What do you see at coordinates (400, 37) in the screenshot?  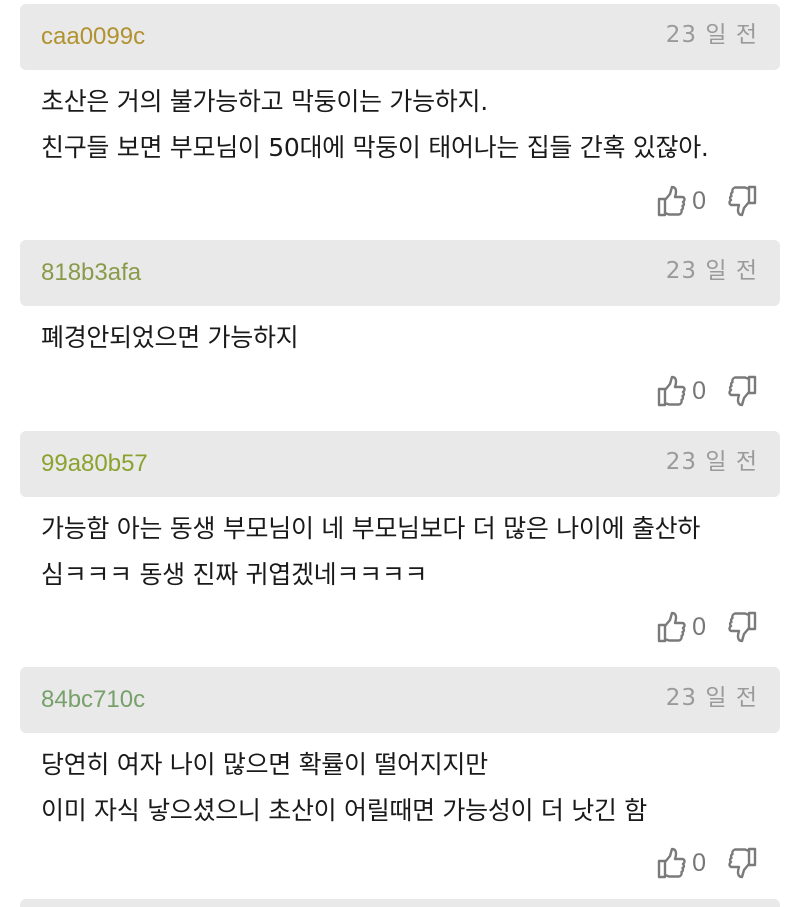 I see `comment-header: caa0099c 23 일 전` at bounding box center [400, 37].